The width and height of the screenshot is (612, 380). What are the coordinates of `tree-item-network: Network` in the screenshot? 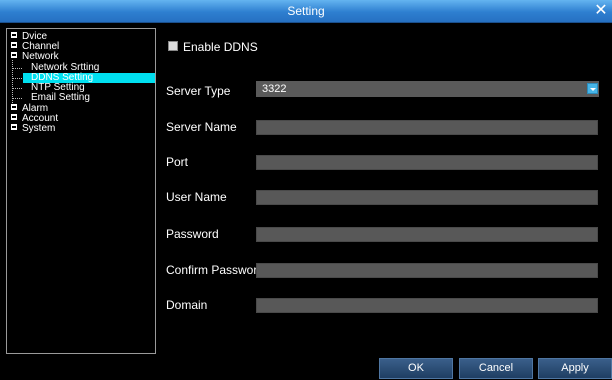 It's located at (35, 57).